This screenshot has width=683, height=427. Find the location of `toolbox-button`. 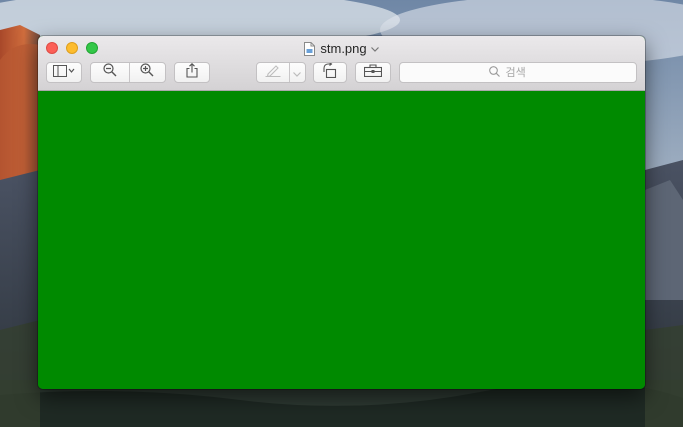

toolbox-button is located at coordinates (373, 72).